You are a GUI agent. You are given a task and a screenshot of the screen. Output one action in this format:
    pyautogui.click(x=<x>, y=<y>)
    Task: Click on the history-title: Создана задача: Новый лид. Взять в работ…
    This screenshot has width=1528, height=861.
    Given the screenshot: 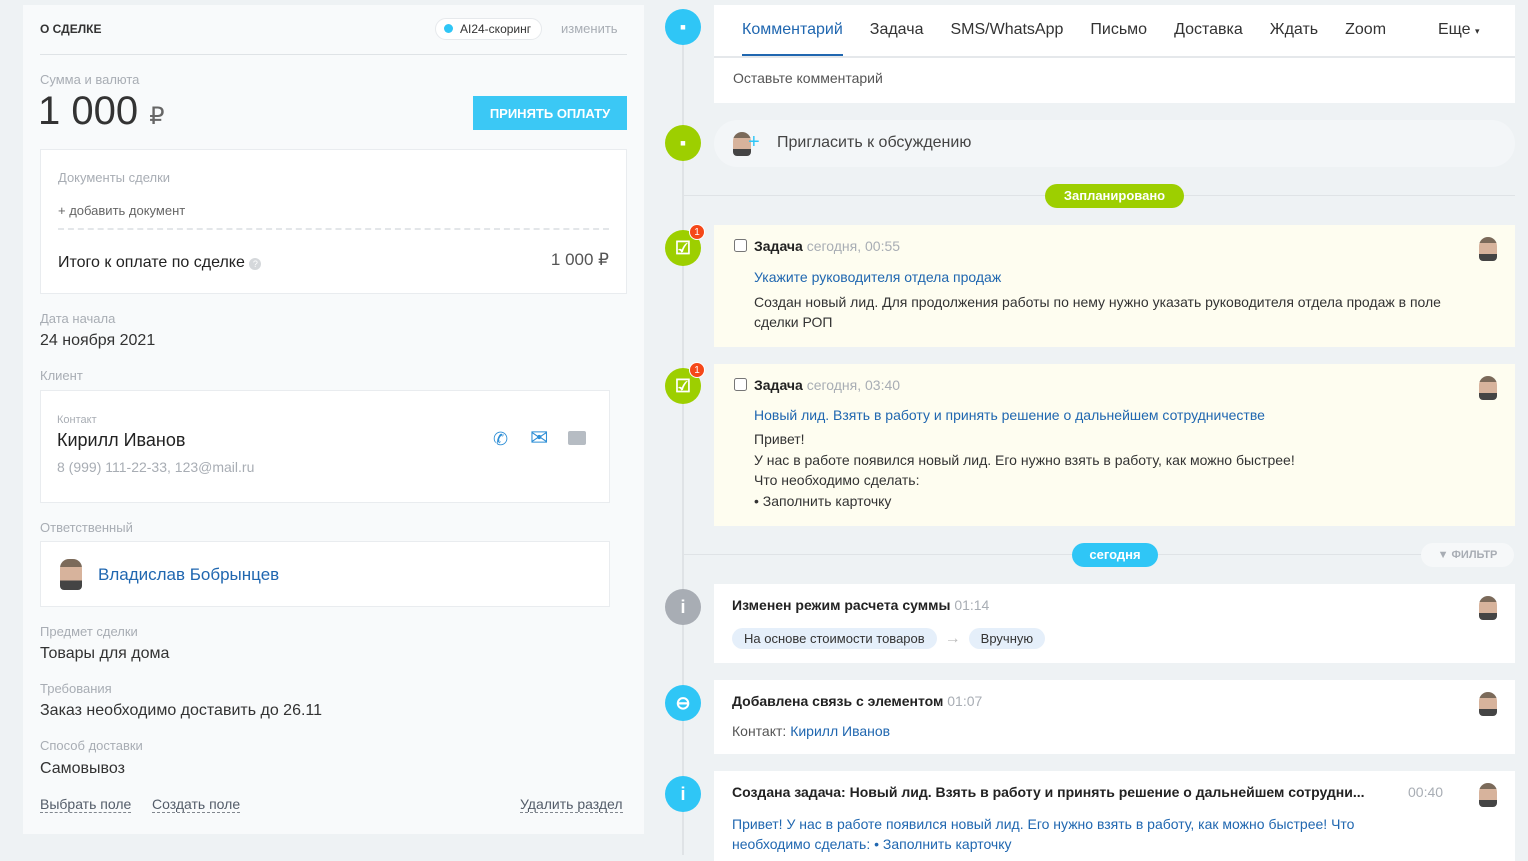 What is the action you would take?
    pyautogui.click(x=1067, y=792)
    